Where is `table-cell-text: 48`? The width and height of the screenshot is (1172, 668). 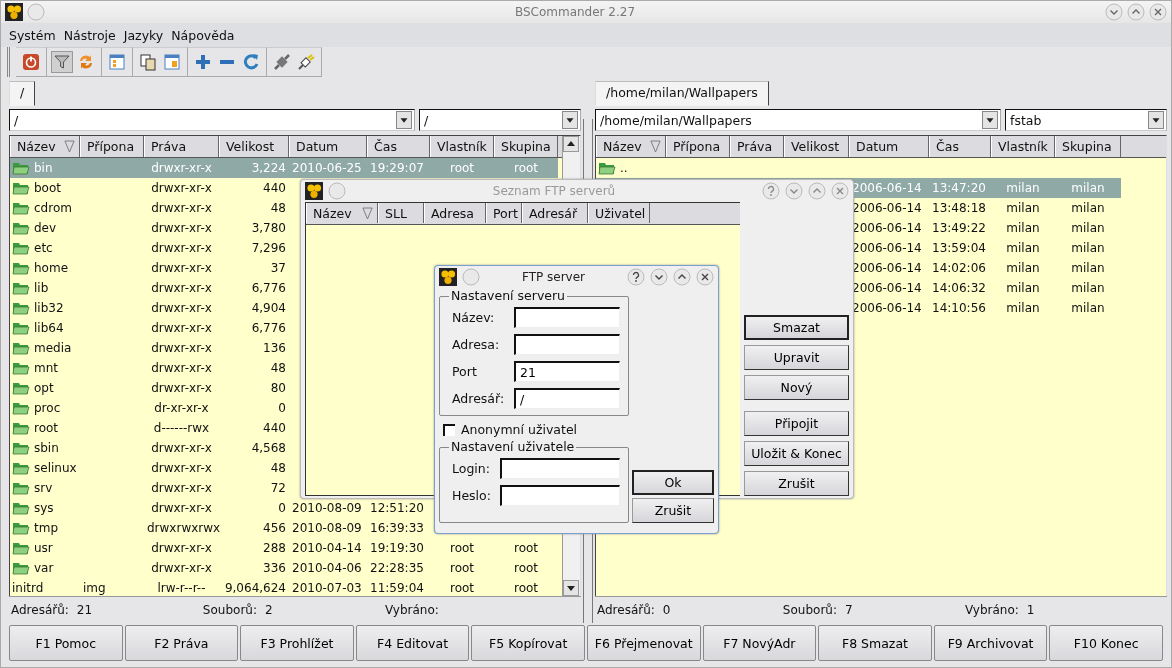 table-cell-text: 48 is located at coordinates (278, 368).